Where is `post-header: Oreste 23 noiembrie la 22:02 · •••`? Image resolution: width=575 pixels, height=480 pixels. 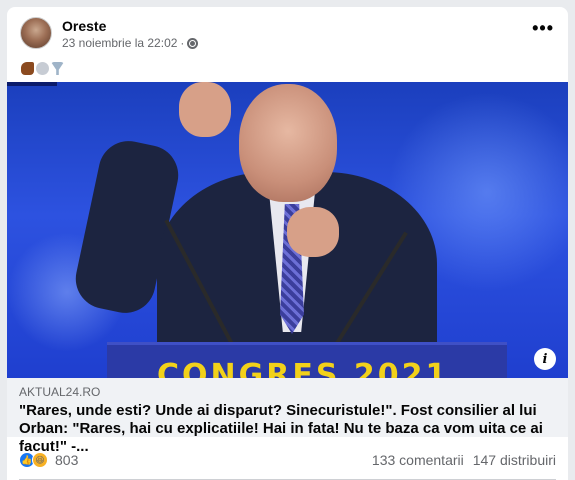 post-header: Oreste 23 noiembrie la 22:02 · ••• is located at coordinates (287, 33).